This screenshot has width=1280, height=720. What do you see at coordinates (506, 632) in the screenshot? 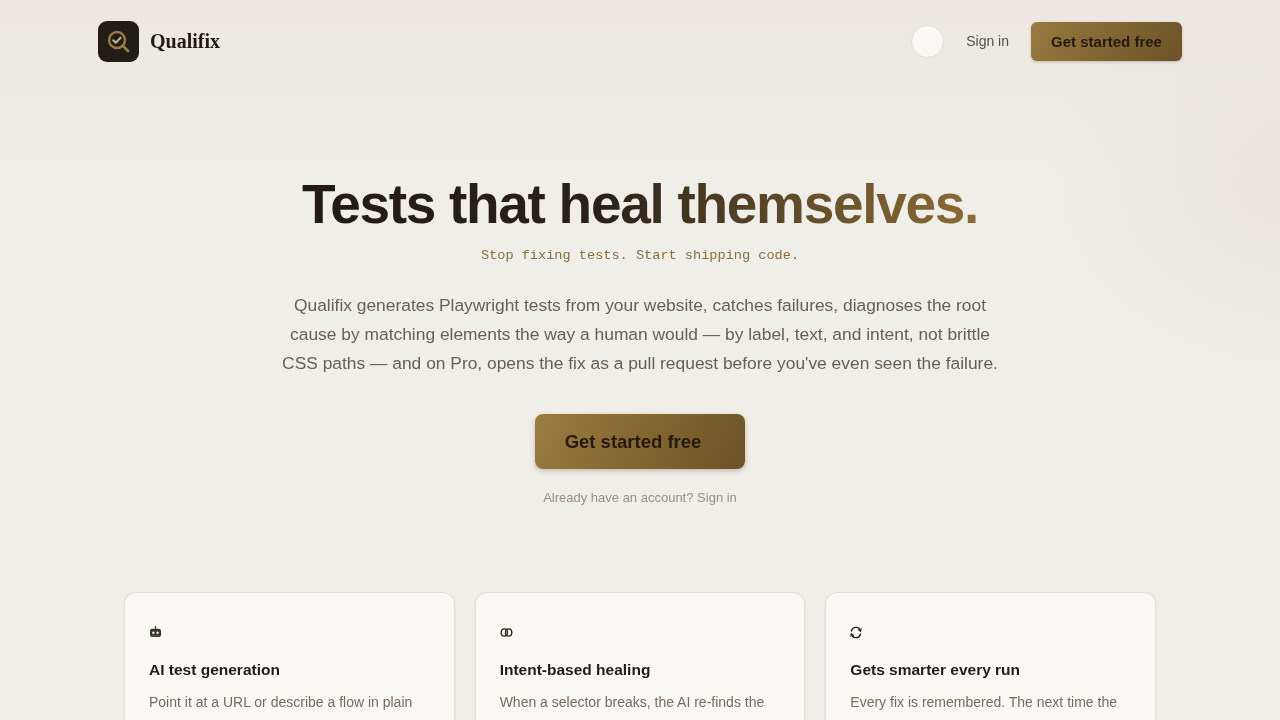
I see `linked-rings-icon` at bounding box center [506, 632].